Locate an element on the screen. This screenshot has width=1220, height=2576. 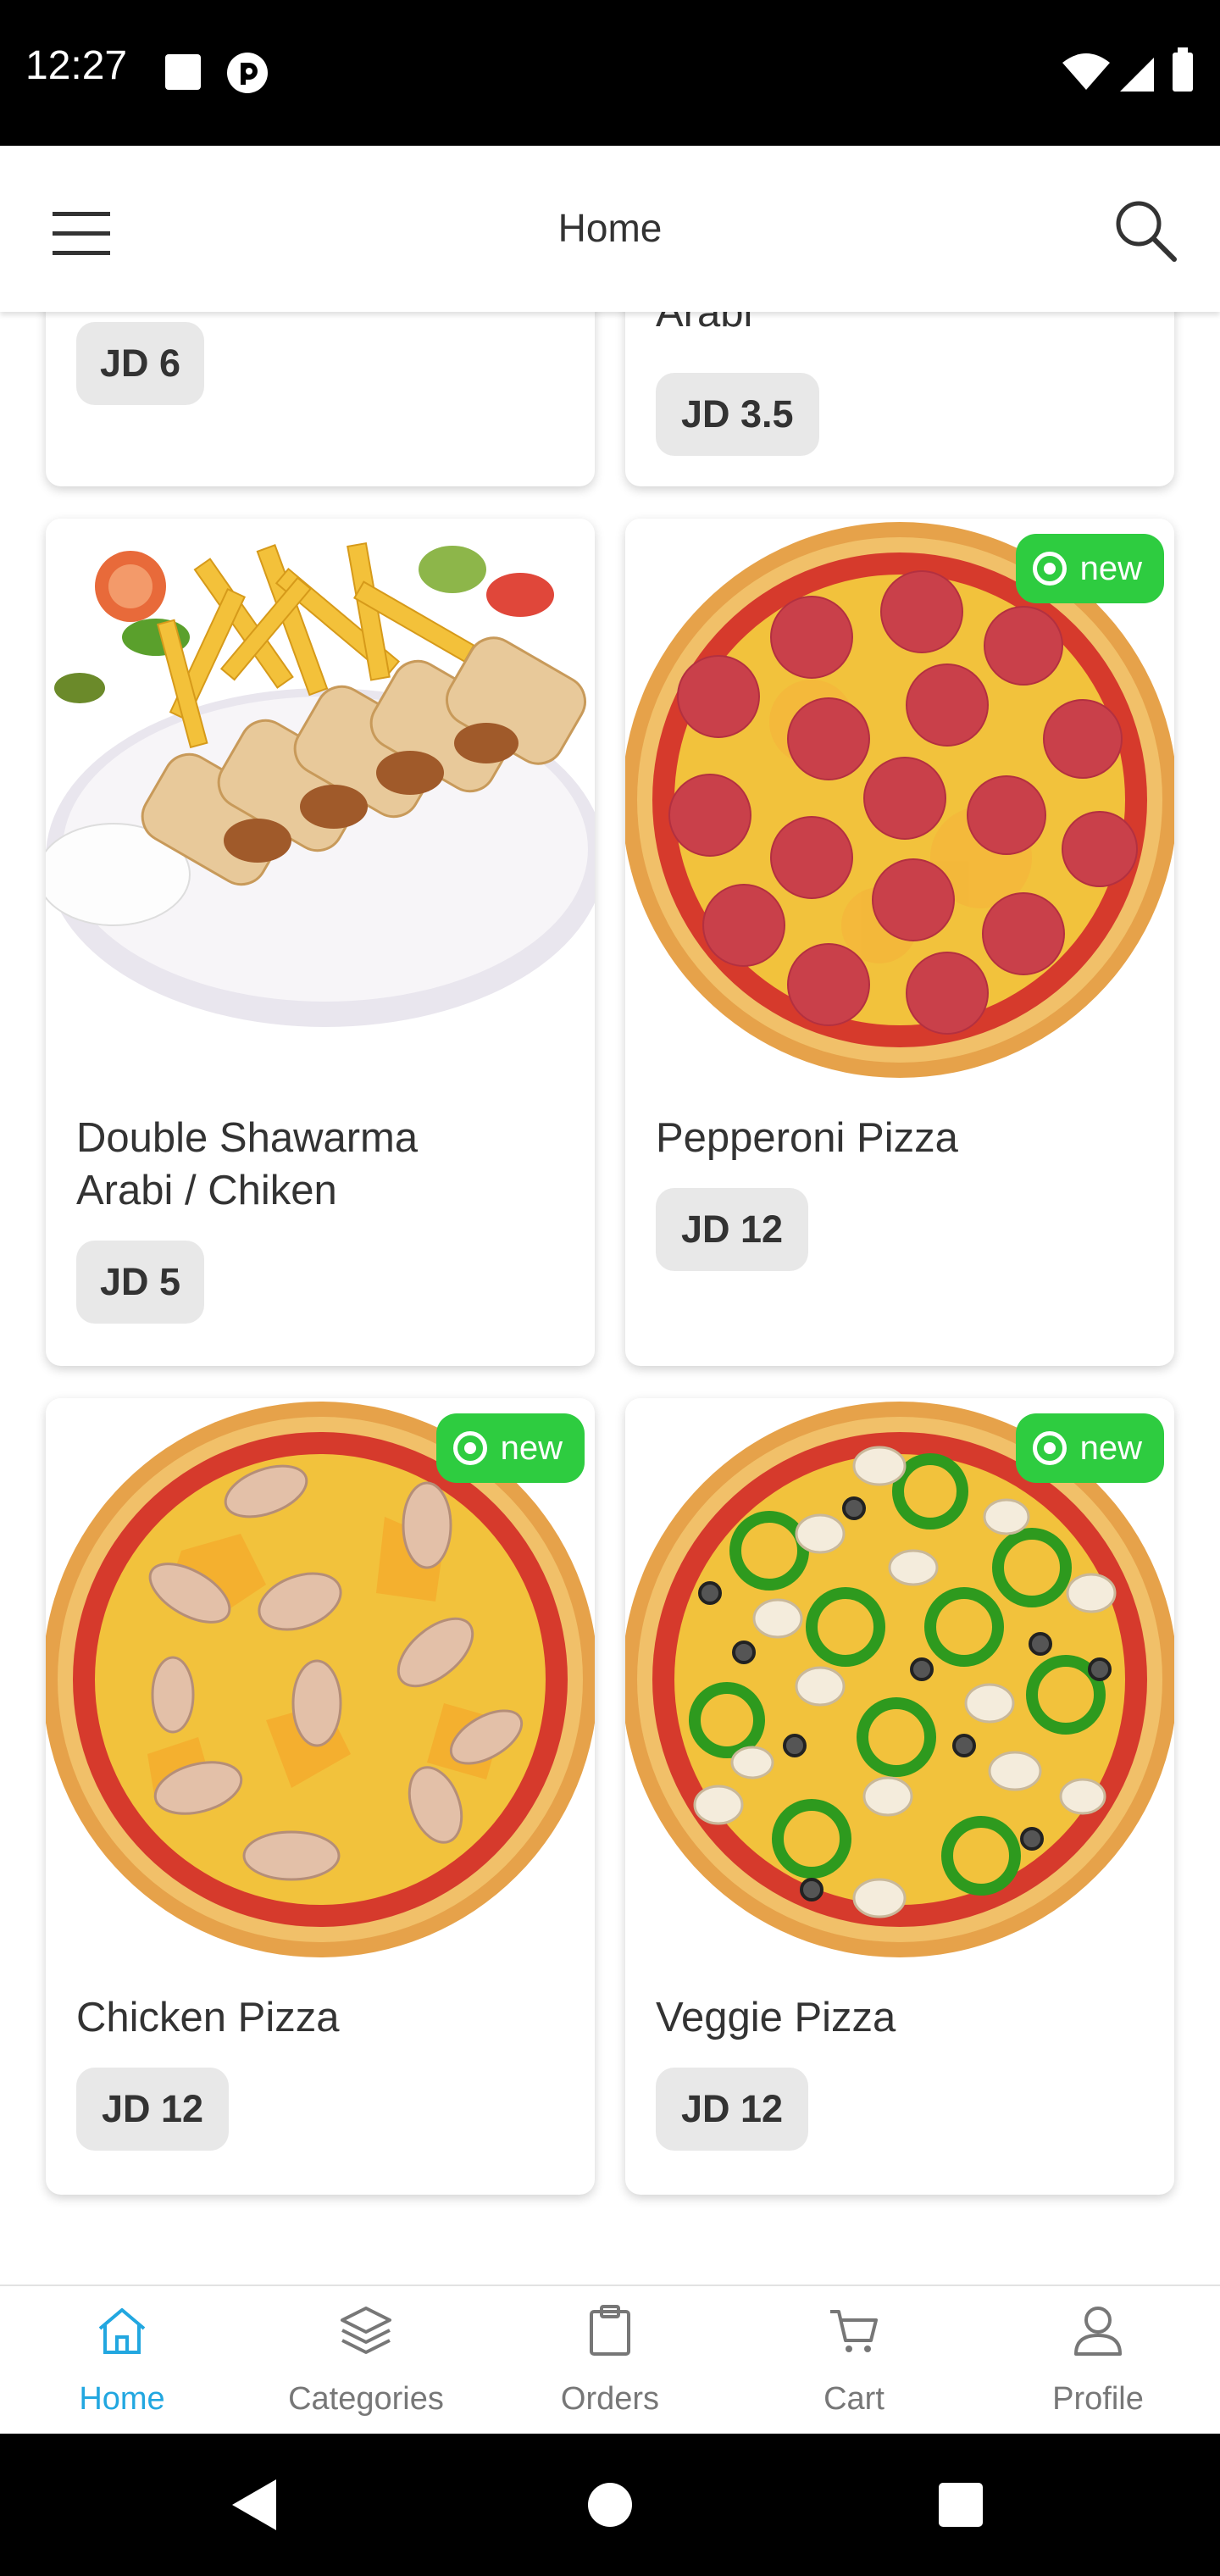
search-icon is located at coordinates (1144, 229).